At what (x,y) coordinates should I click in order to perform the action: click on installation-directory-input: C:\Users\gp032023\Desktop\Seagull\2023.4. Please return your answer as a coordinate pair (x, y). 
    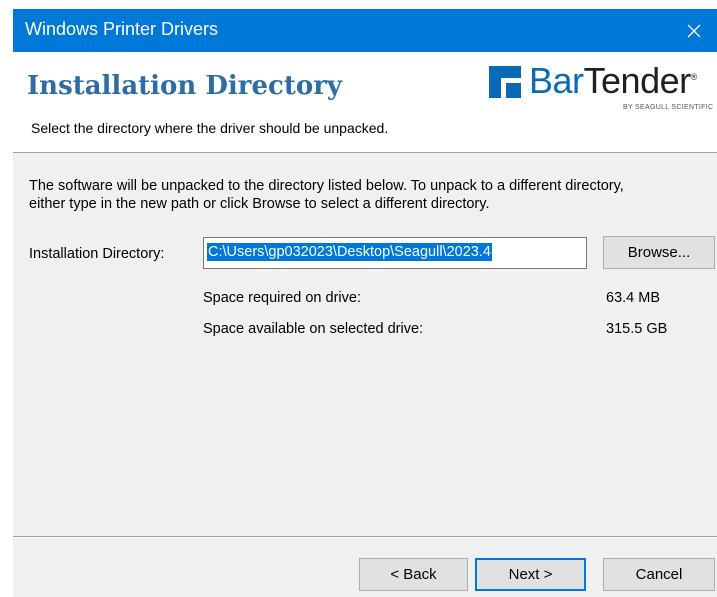
    Looking at the image, I should click on (395, 253).